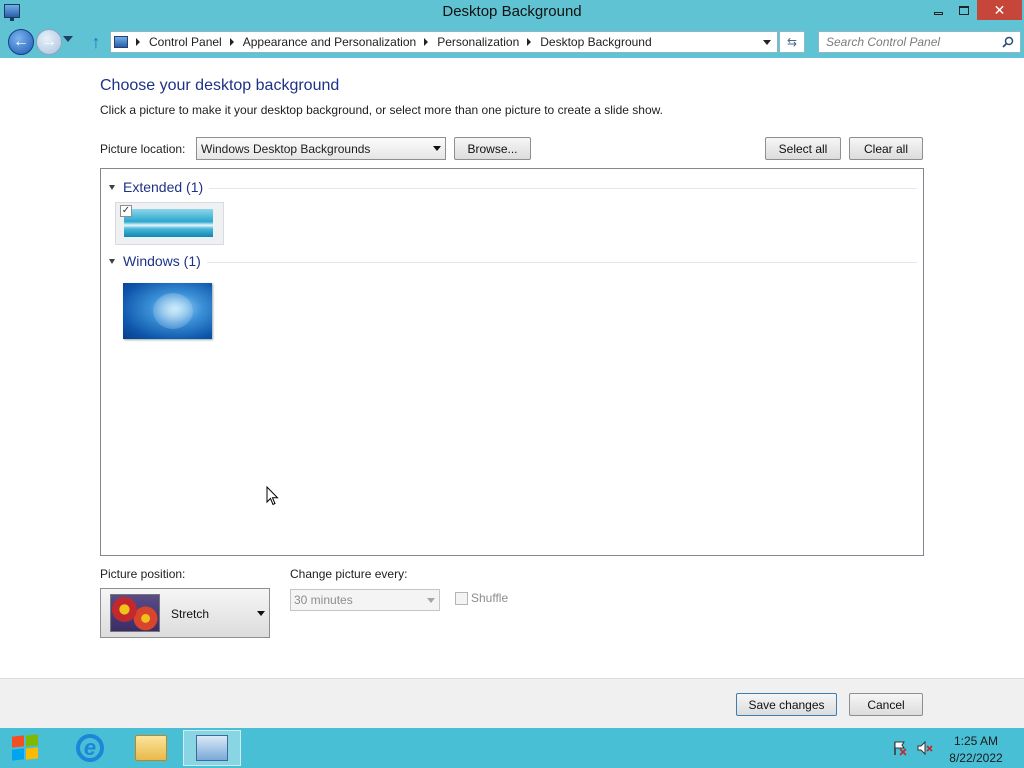 This screenshot has height=768, width=1024. I want to click on folder-icon, so click(151, 748).